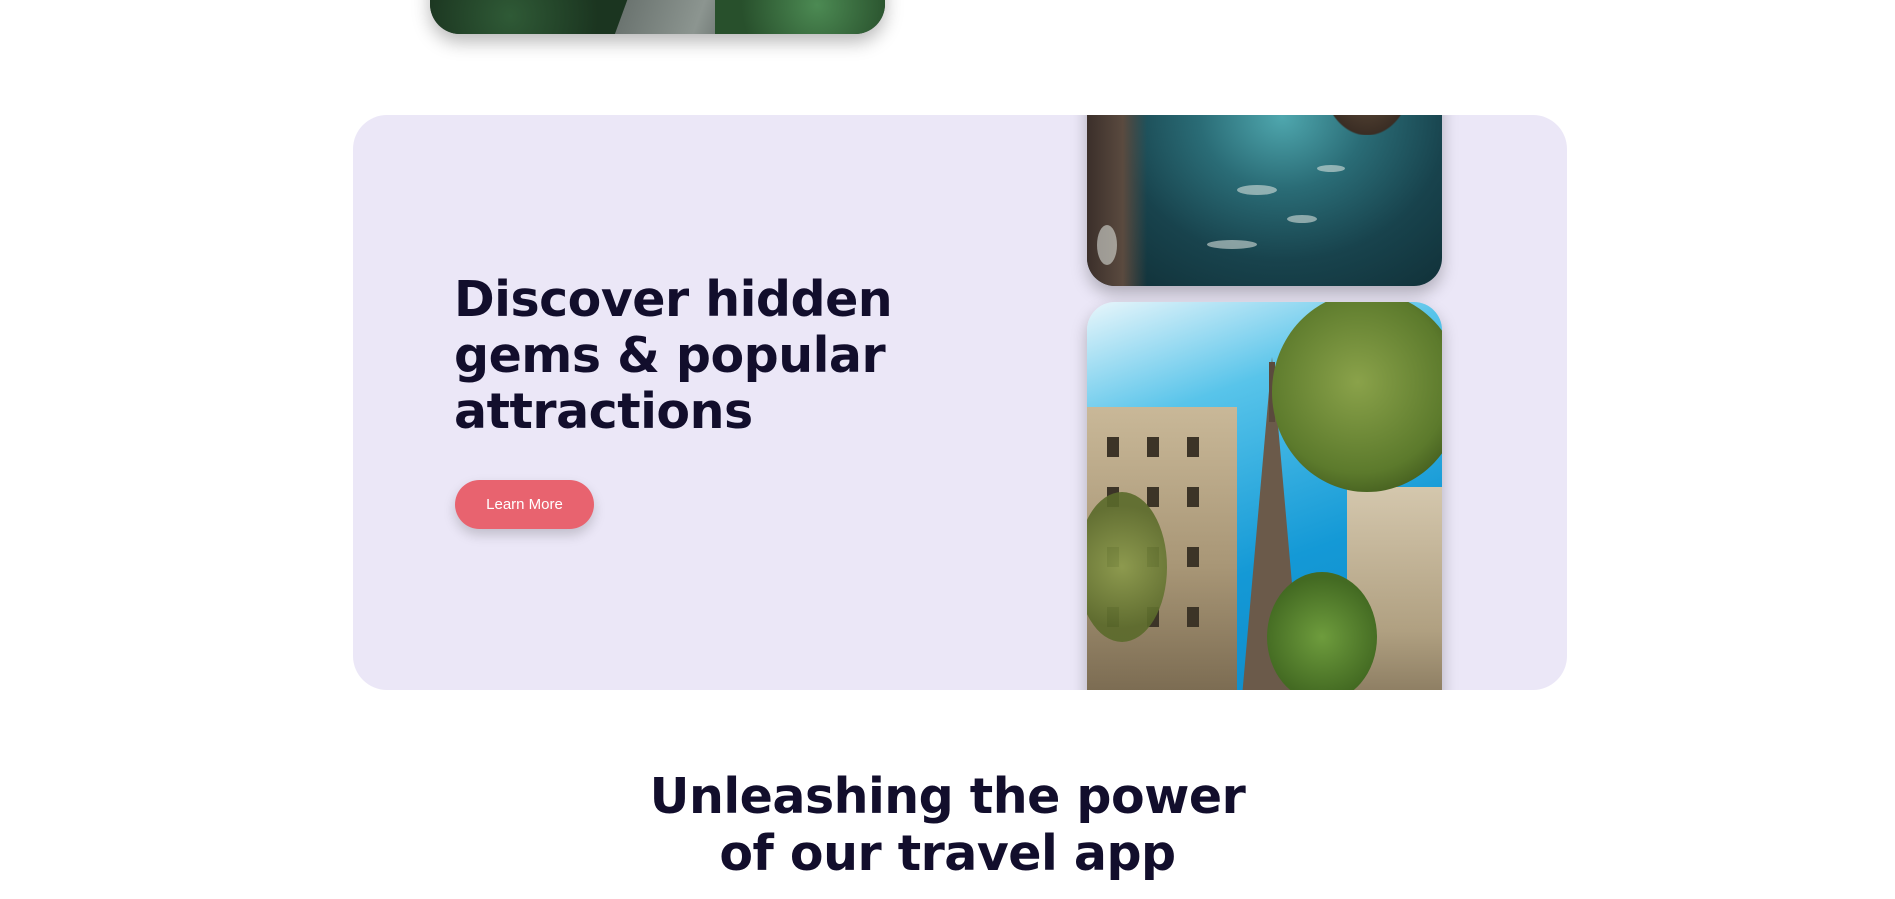 The width and height of the screenshot is (1895, 899). Describe the element at coordinates (530, 17) in the screenshot. I see `street-photo-foliage-left` at that location.